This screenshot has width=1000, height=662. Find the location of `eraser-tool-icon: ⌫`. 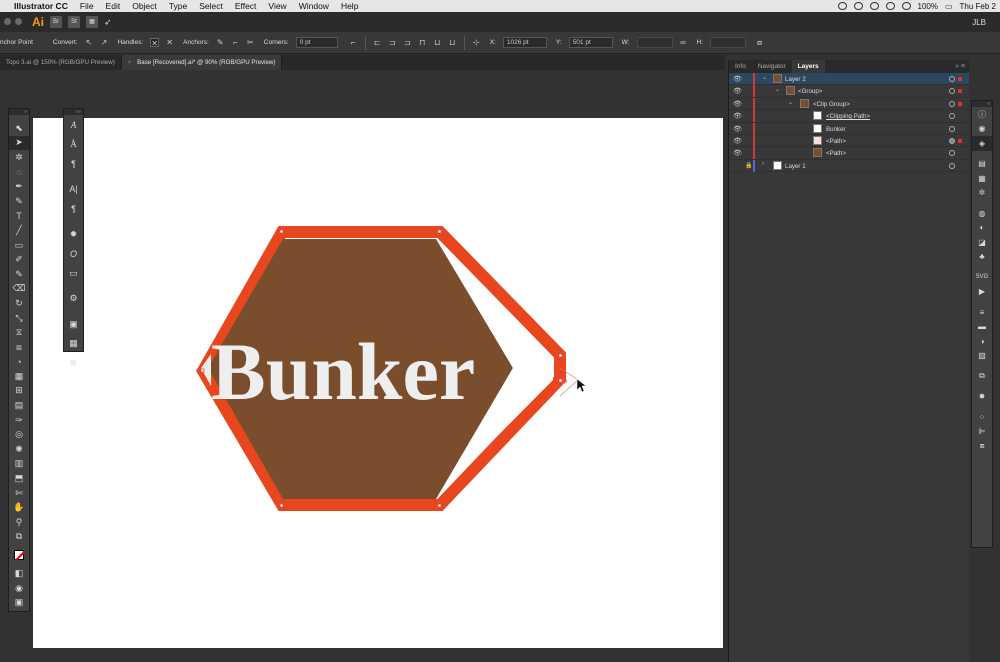

eraser-tool-icon: ⌫ is located at coordinates (19, 289).